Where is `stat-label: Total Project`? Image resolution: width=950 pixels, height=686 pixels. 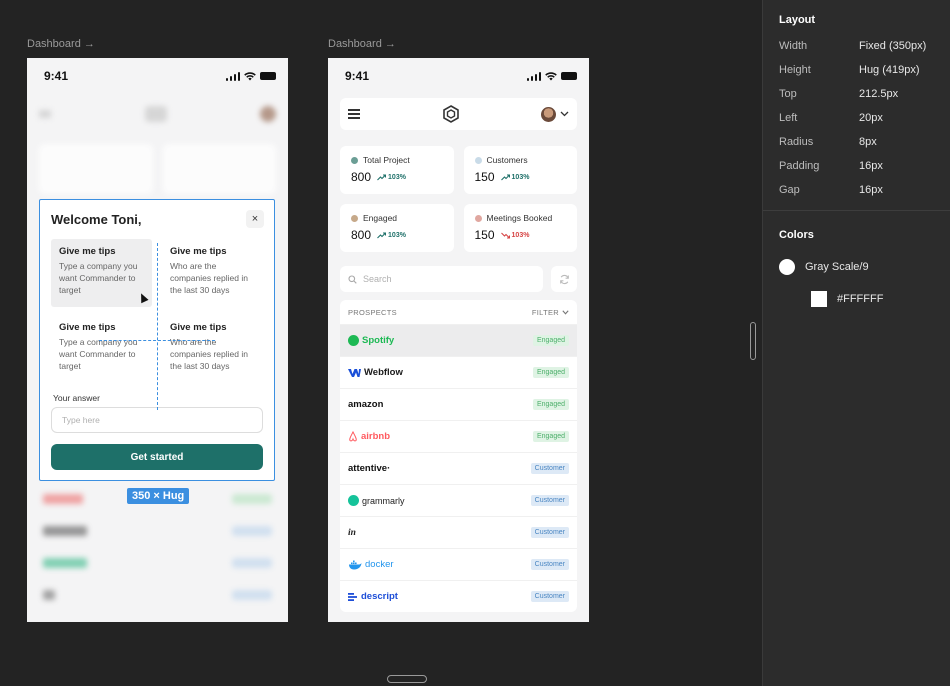 stat-label: Total Project is located at coordinates (386, 160).